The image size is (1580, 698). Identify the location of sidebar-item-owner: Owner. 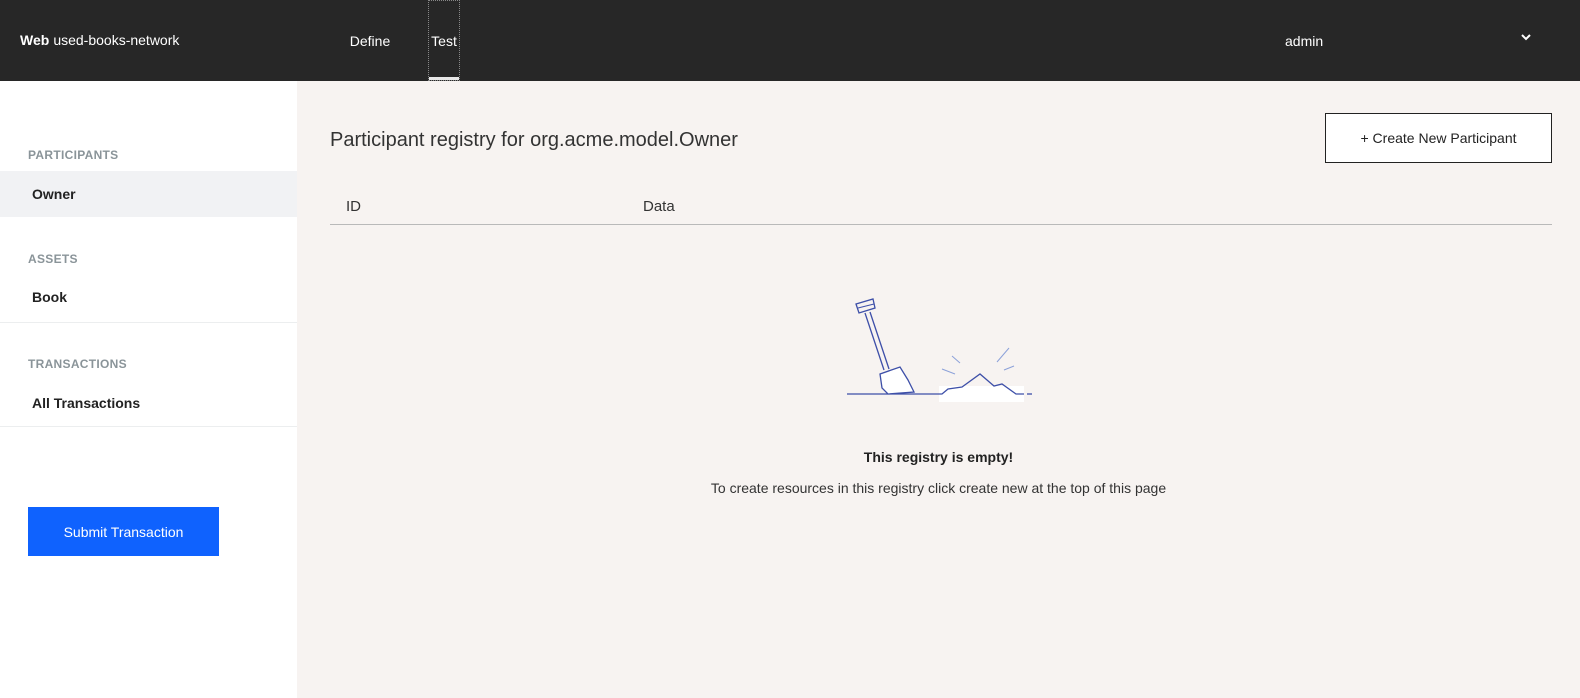
(148, 194).